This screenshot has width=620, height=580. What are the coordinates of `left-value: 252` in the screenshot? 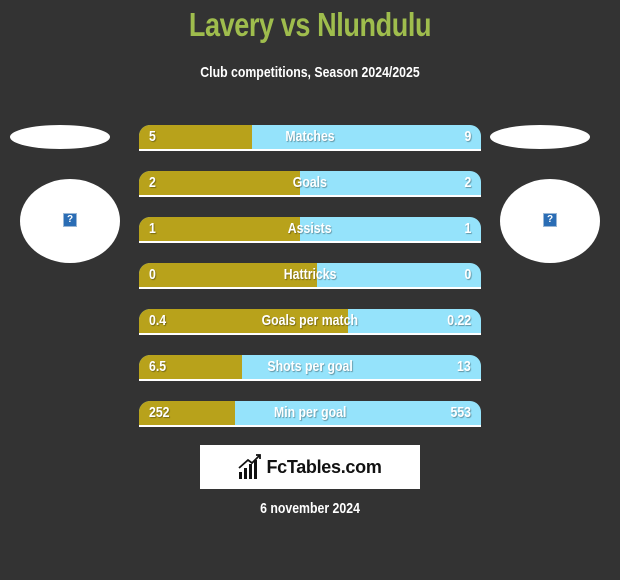 It's located at (161, 413).